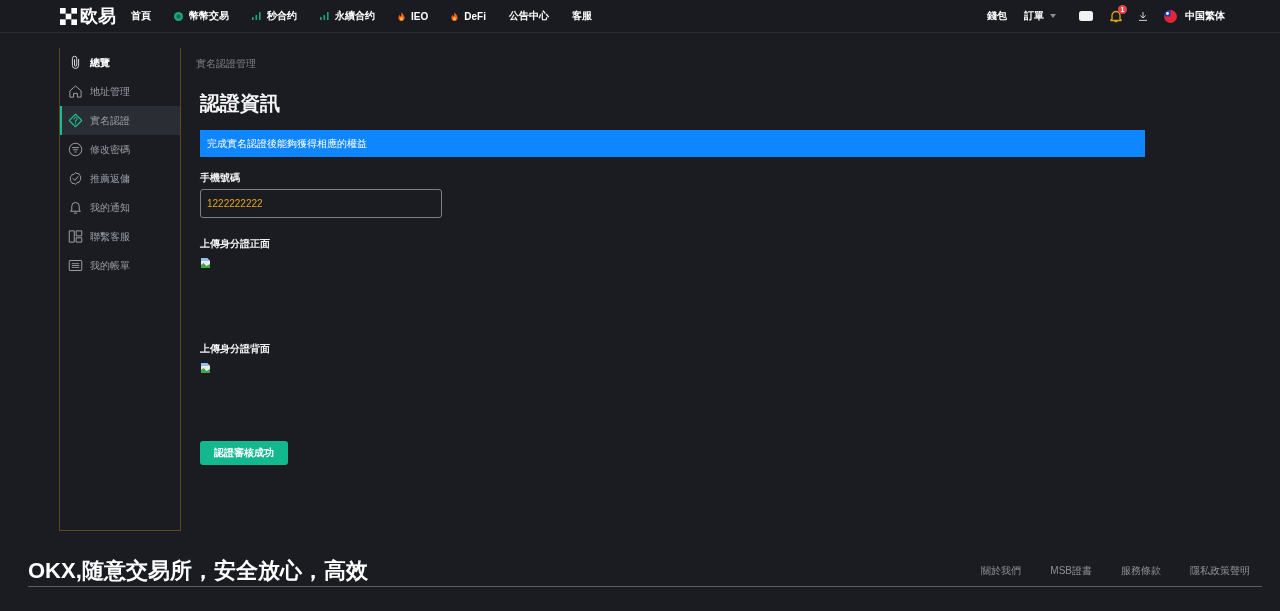 This screenshot has height=611, width=1280. I want to click on wallet-link: 錢包, so click(997, 16).